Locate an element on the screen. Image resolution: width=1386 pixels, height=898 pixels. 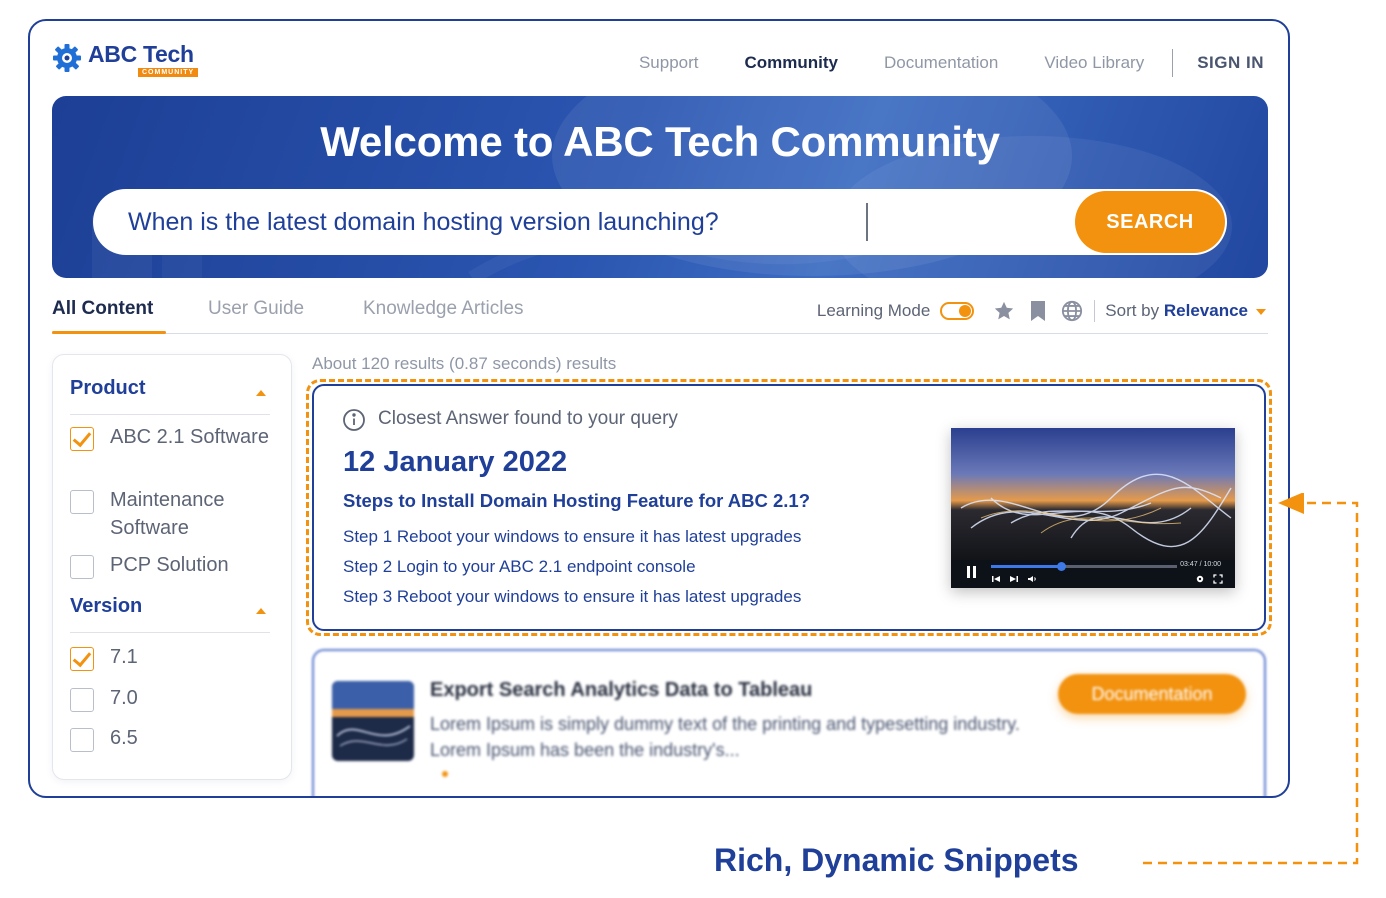
active-tab-indicator is located at coordinates (109, 332).